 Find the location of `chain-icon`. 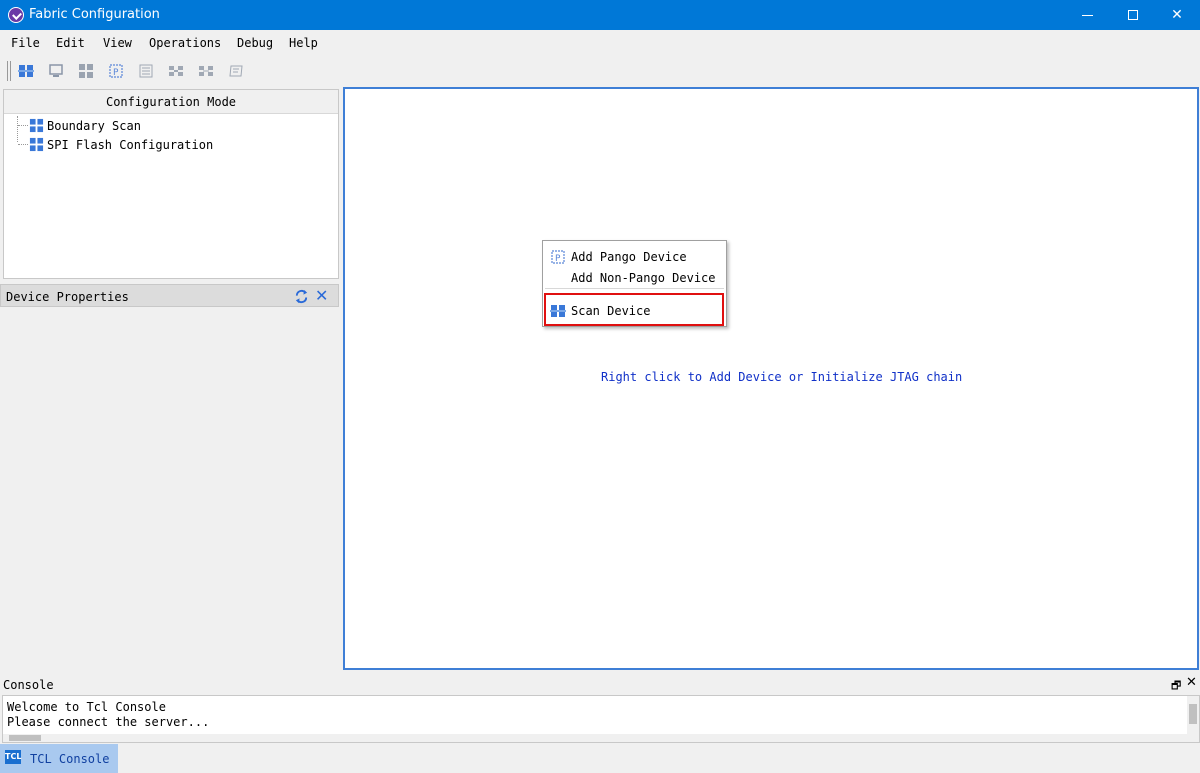

chain-icon is located at coordinates (176, 71).